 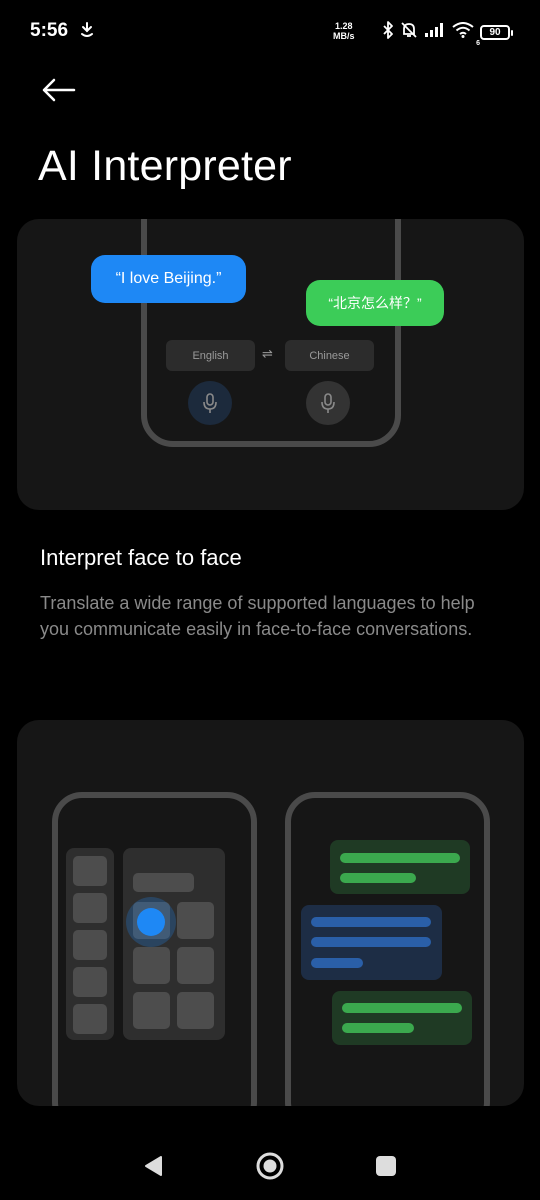 What do you see at coordinates (168, 279) in the screenshot?
I see `english-speech-bubble: “I love Beijing.”` at bounding box center [168, 279].